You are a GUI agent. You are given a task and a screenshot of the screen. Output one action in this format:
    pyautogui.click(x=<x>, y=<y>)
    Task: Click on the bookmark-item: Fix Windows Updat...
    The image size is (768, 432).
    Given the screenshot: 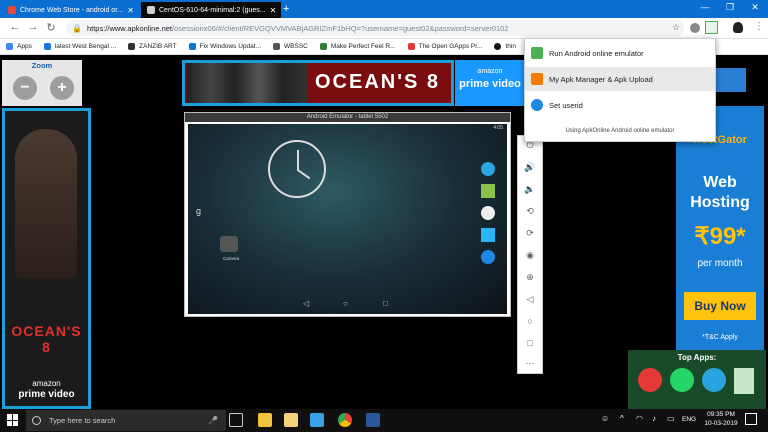 What is the action you would take?
    pyautogui.click(x=224, y=46)
    